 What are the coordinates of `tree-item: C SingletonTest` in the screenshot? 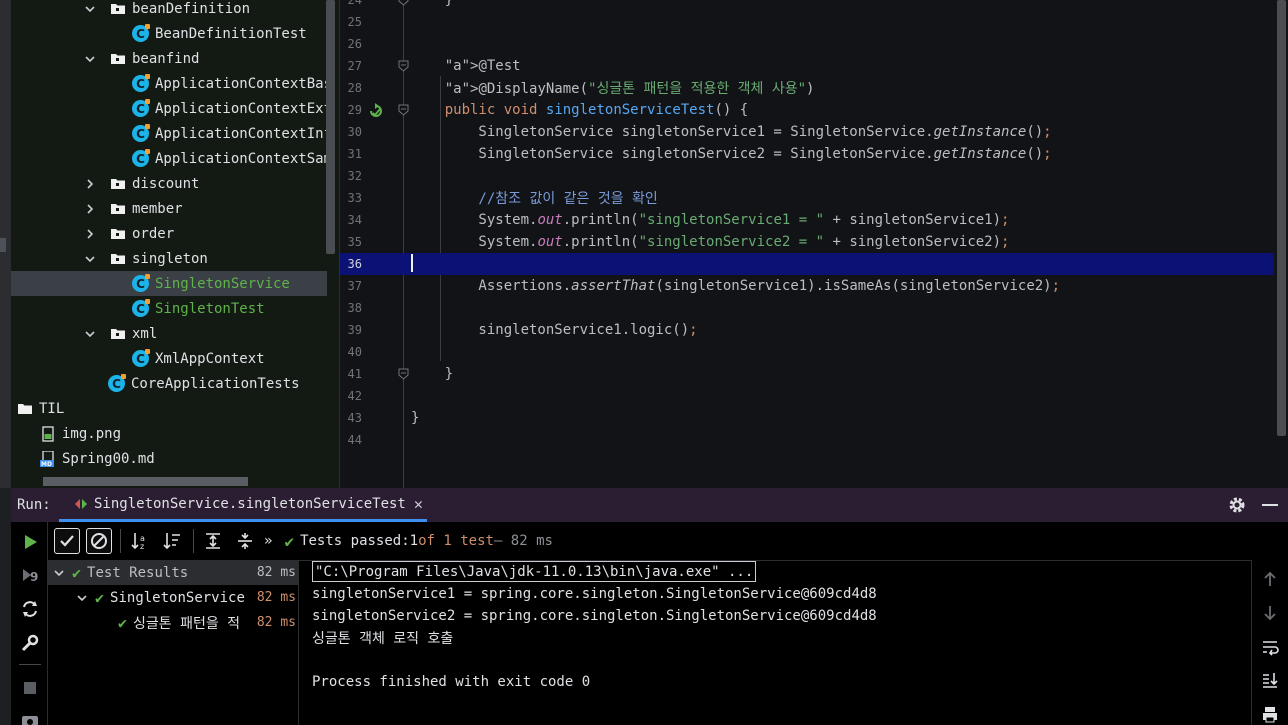 It's located at (169, 308).